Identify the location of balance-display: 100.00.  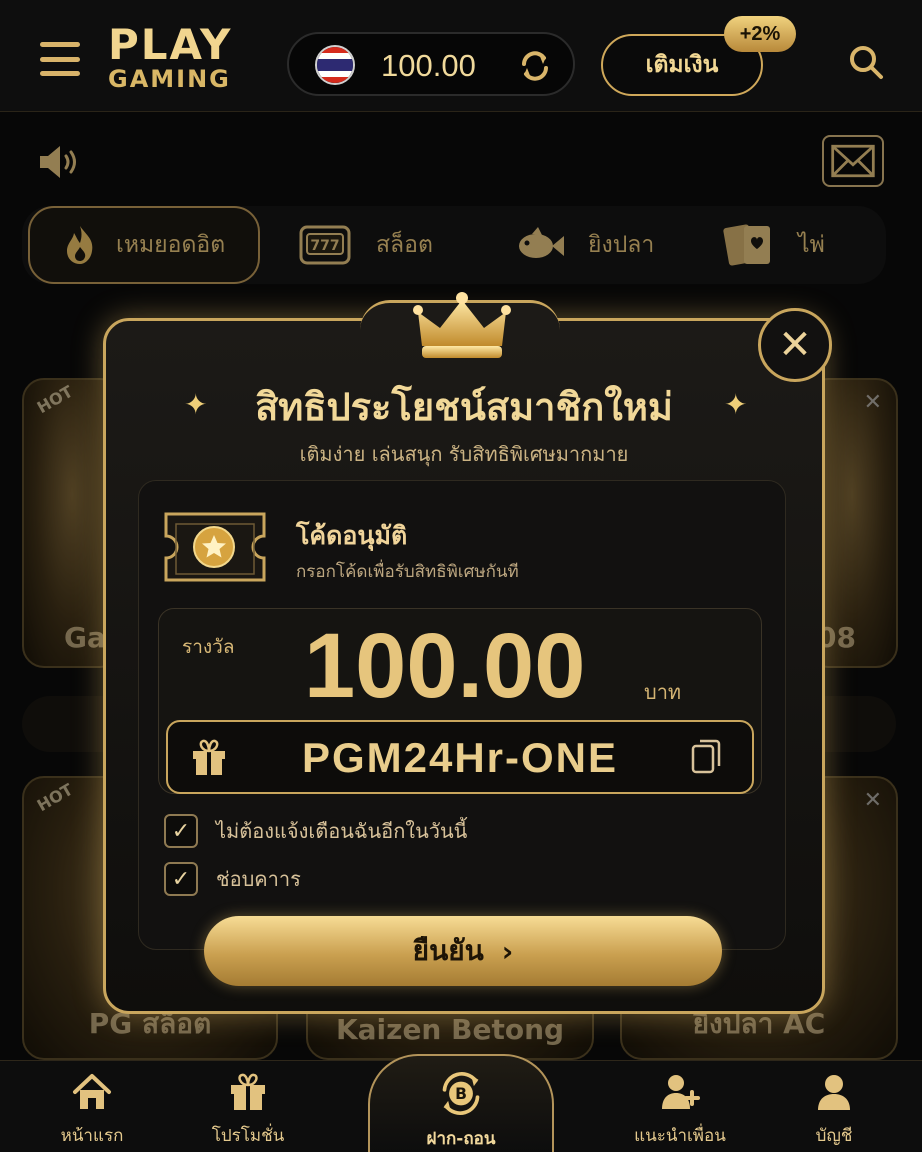
(431, 64).